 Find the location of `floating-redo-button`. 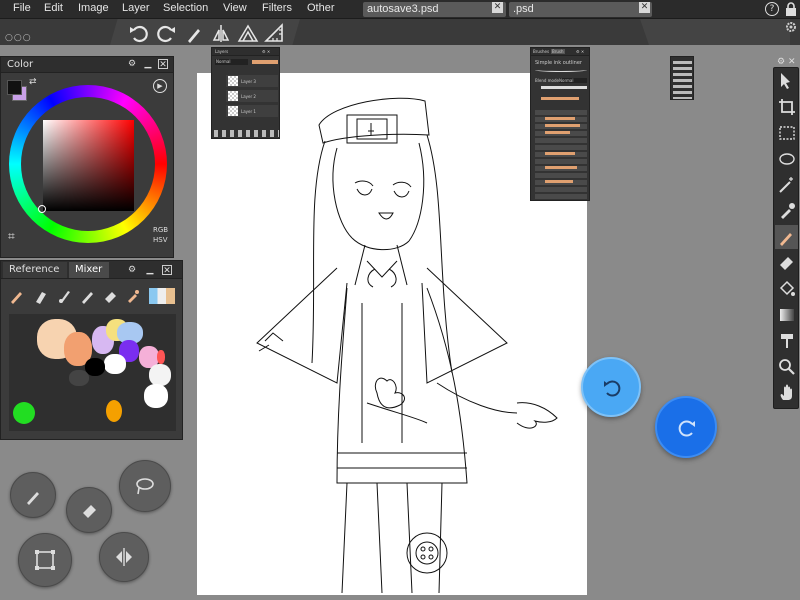

floating-redo-button is located at coordinates (686, 427).